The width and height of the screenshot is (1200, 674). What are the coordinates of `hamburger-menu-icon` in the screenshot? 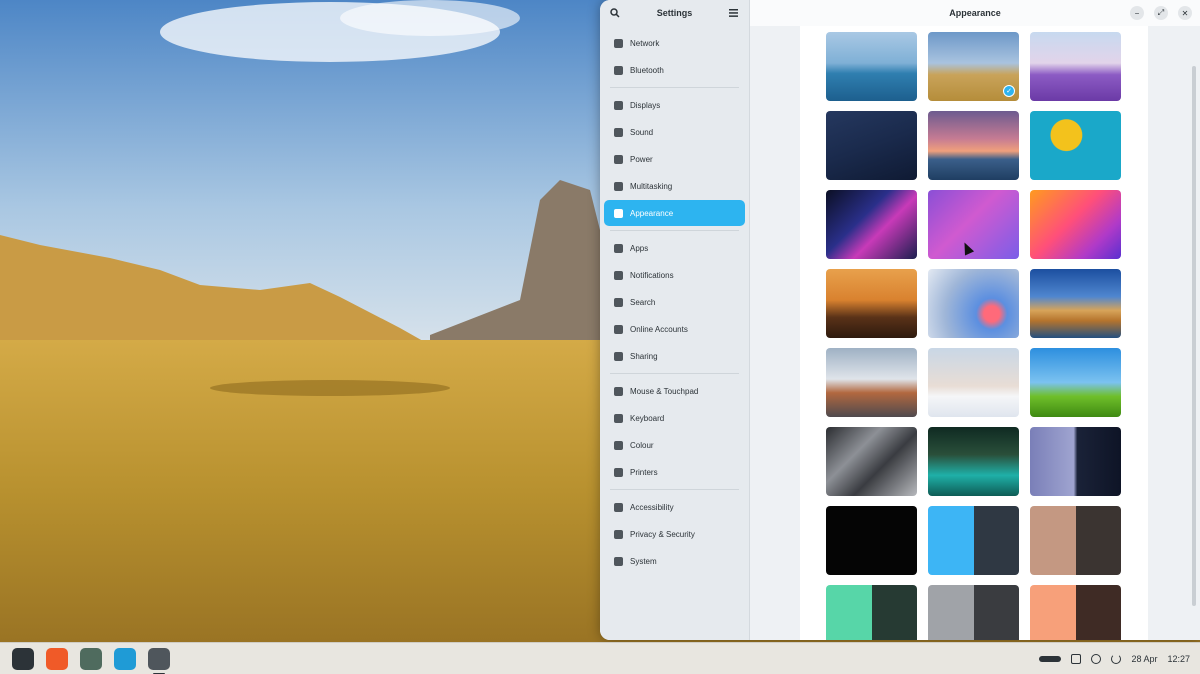 It's located at (734, 13).